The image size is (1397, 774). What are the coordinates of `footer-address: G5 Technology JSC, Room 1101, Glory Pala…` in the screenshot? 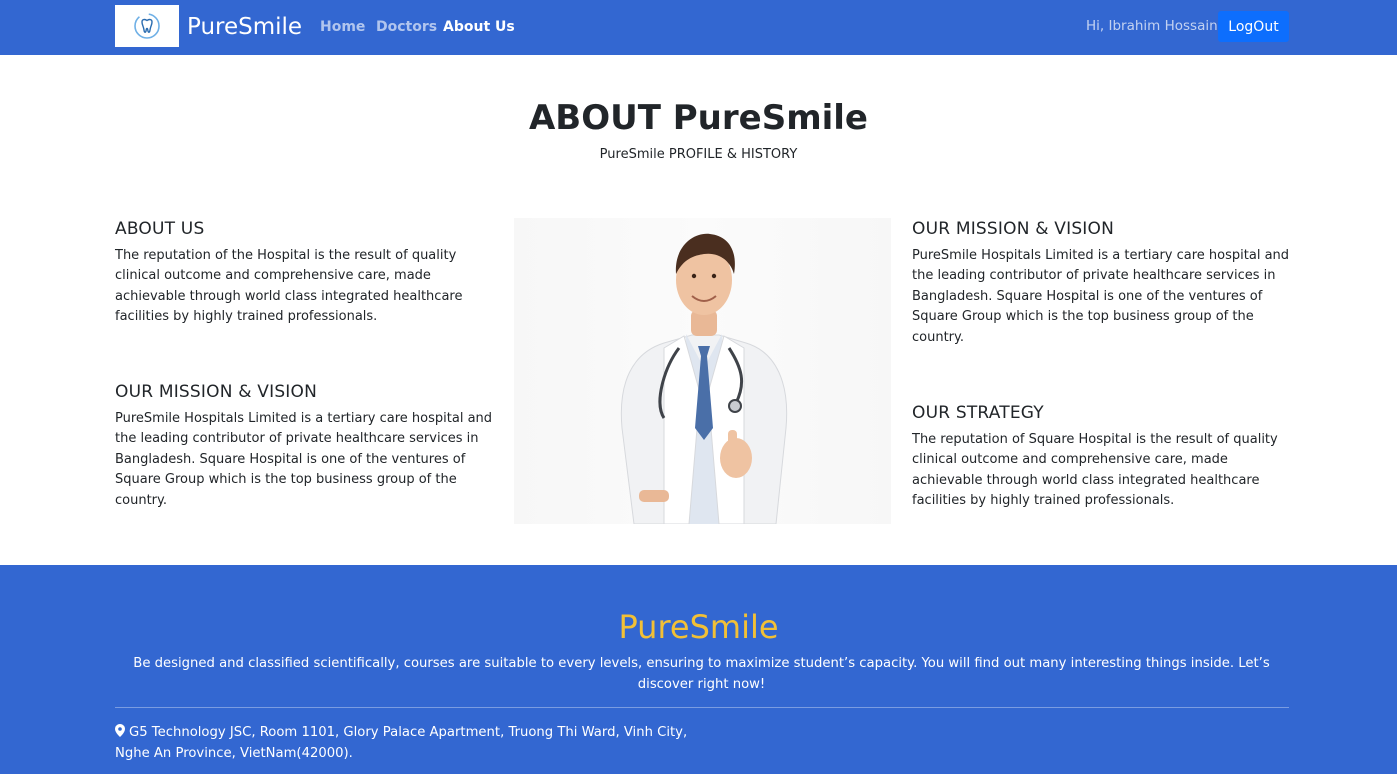 It's located at (415, 743).